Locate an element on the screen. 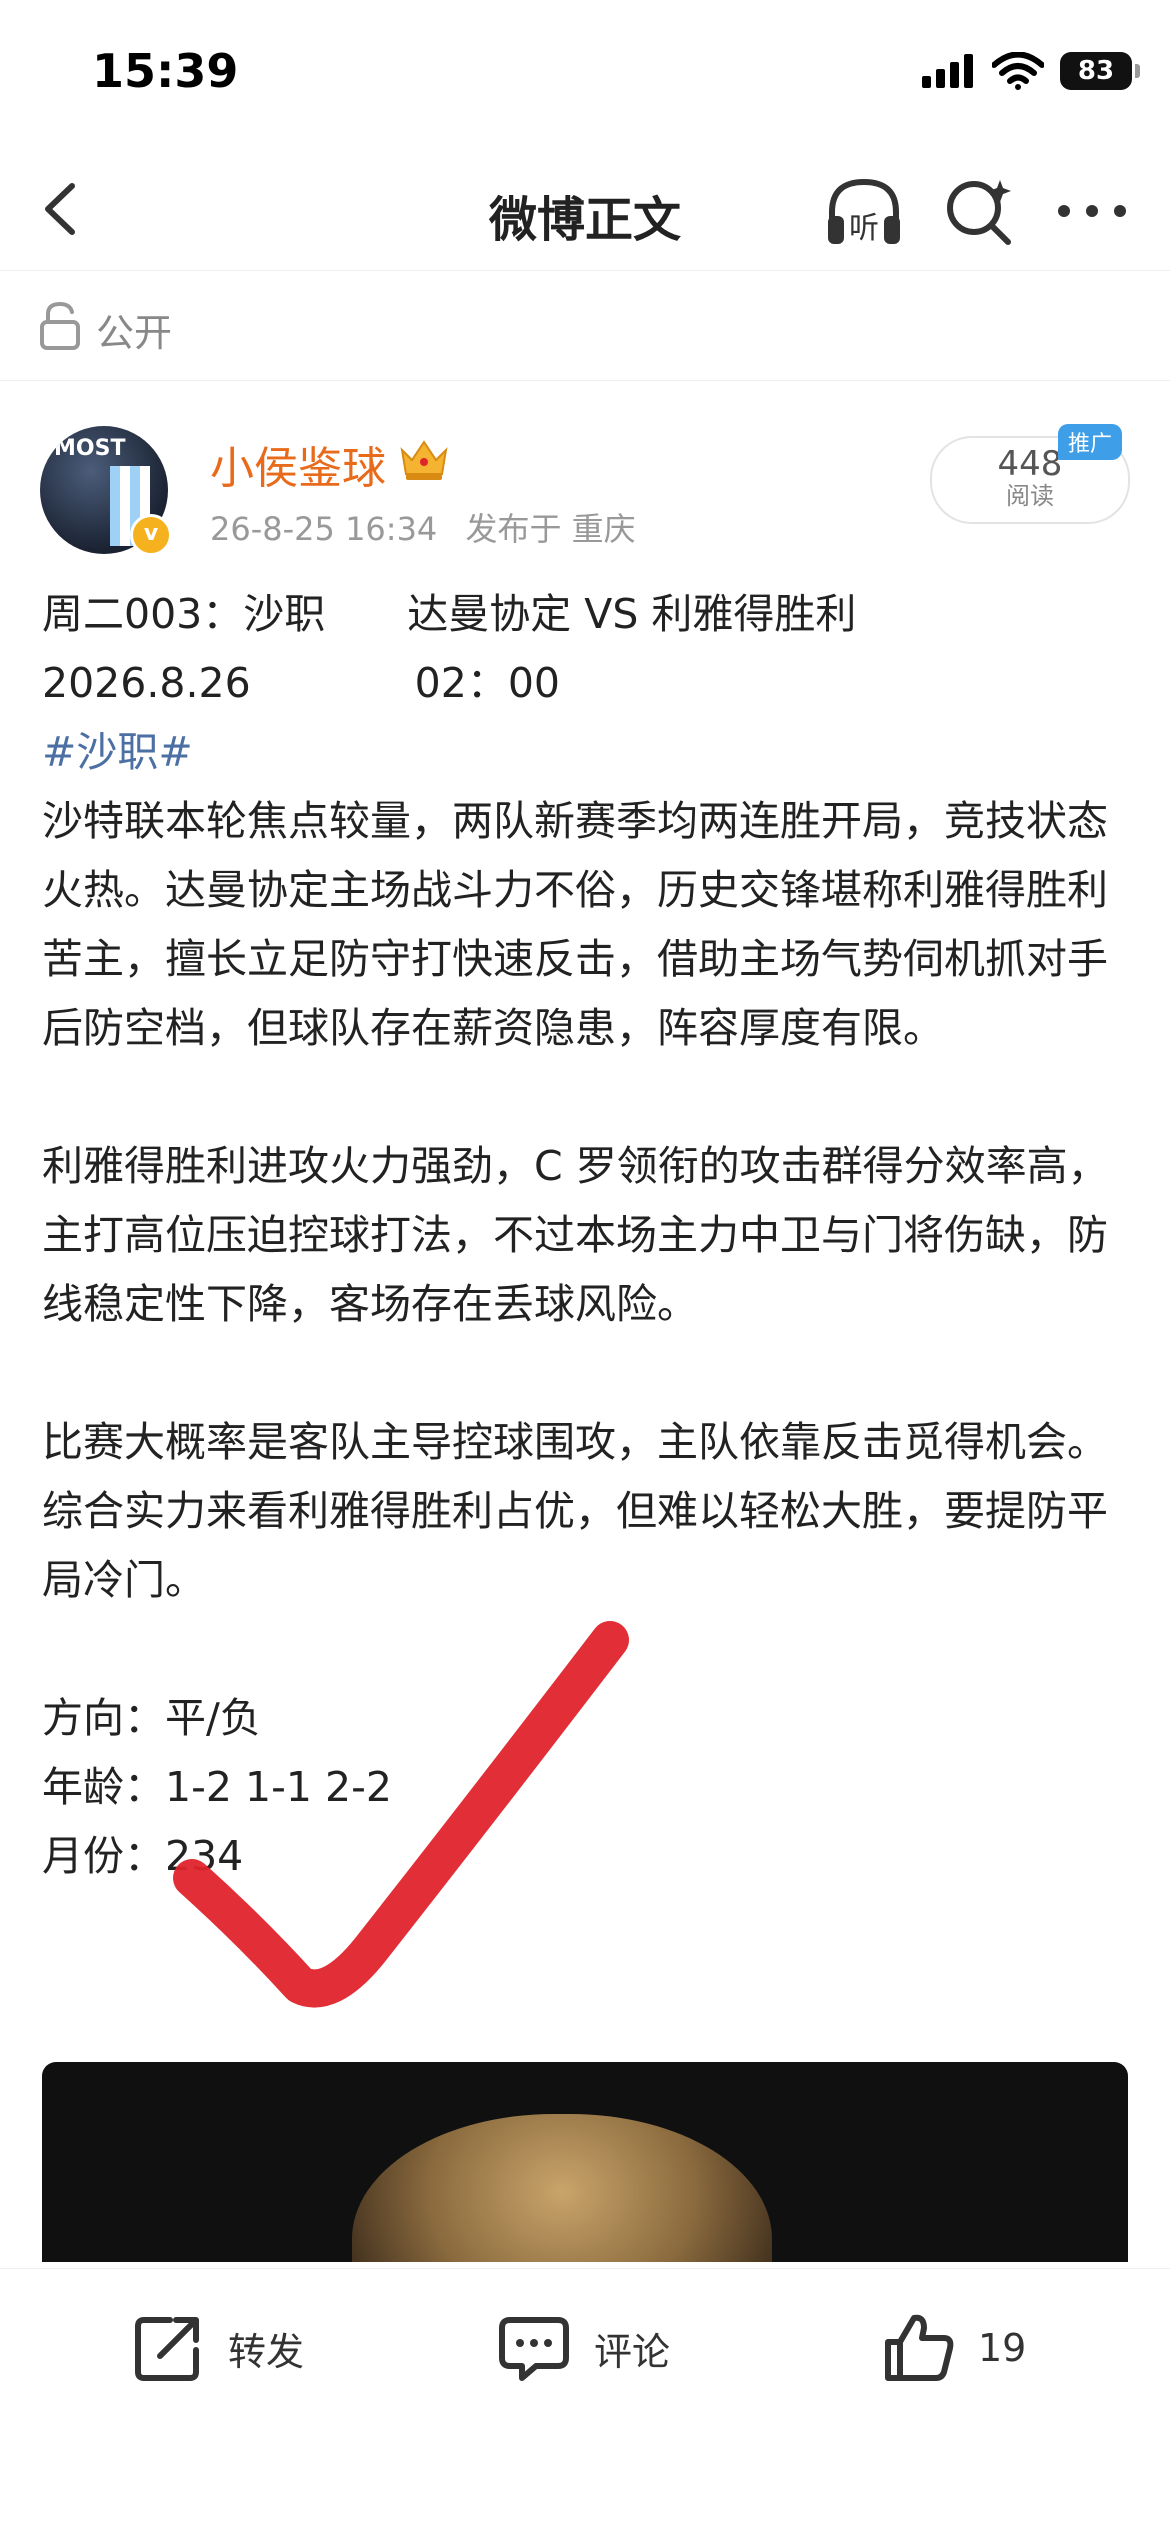  headphones-listen-icon: 听 is located at coordinates (864, 212).